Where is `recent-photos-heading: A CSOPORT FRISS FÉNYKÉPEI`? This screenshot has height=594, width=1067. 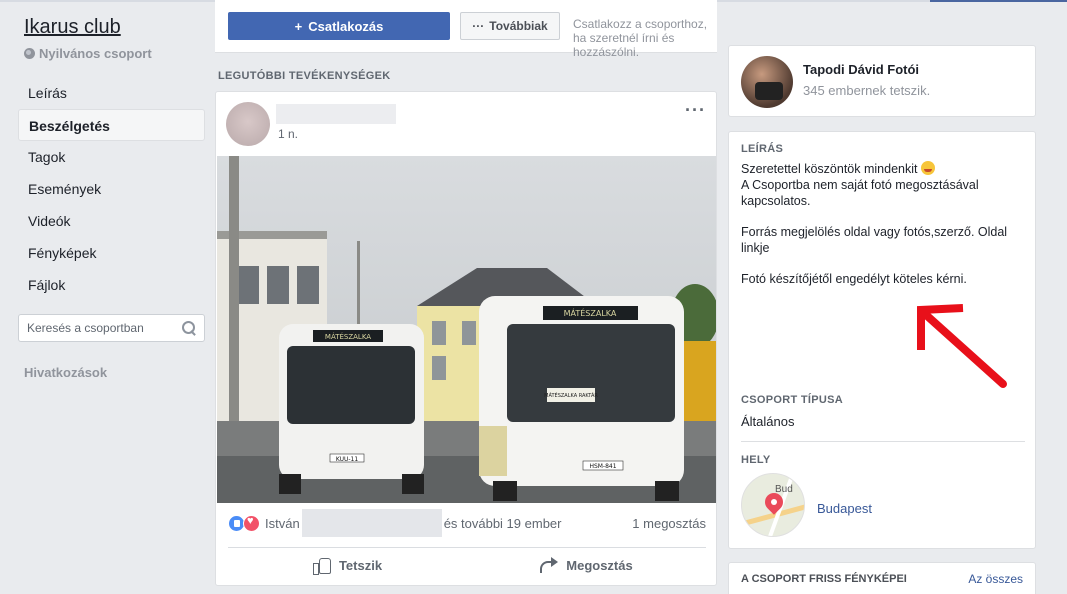
recent-photos-heading: A CSOPORT FRISS FÉNYKÉPEI is located at coordinates (824, 579).